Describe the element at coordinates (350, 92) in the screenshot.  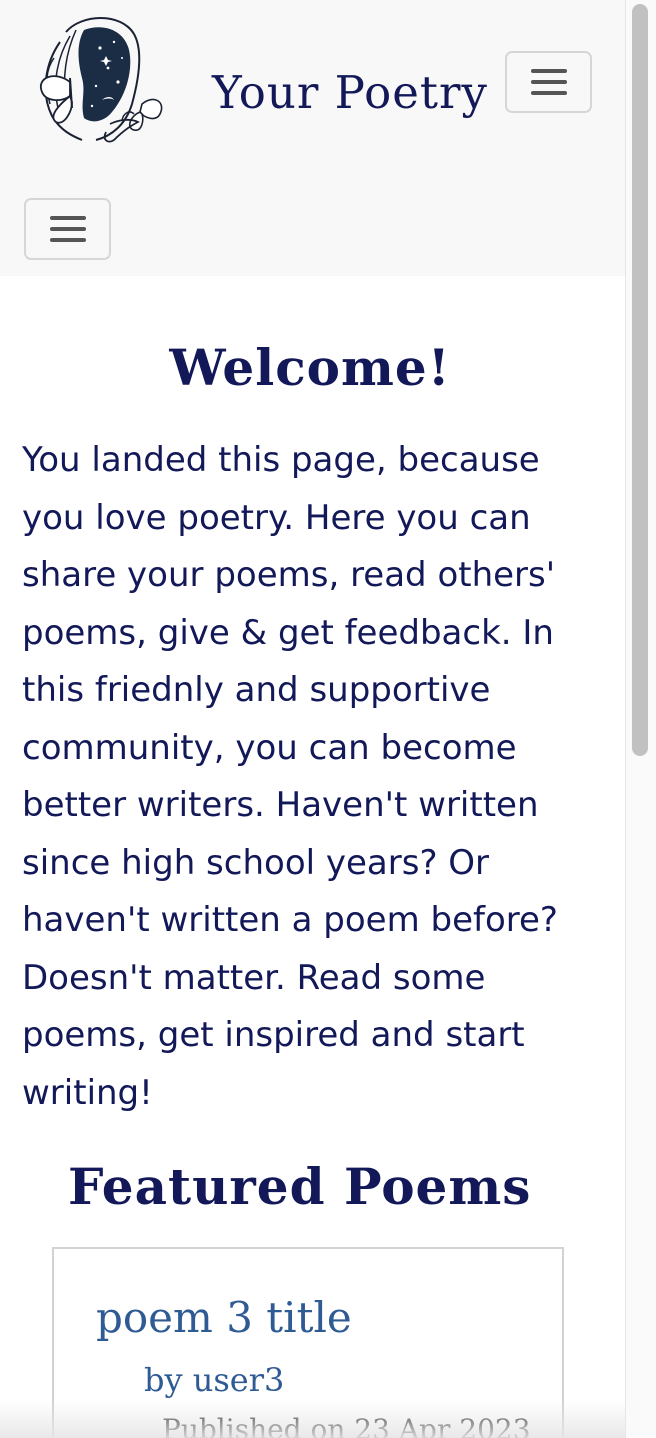
I see `site-brand: Your Poetry` at that location.